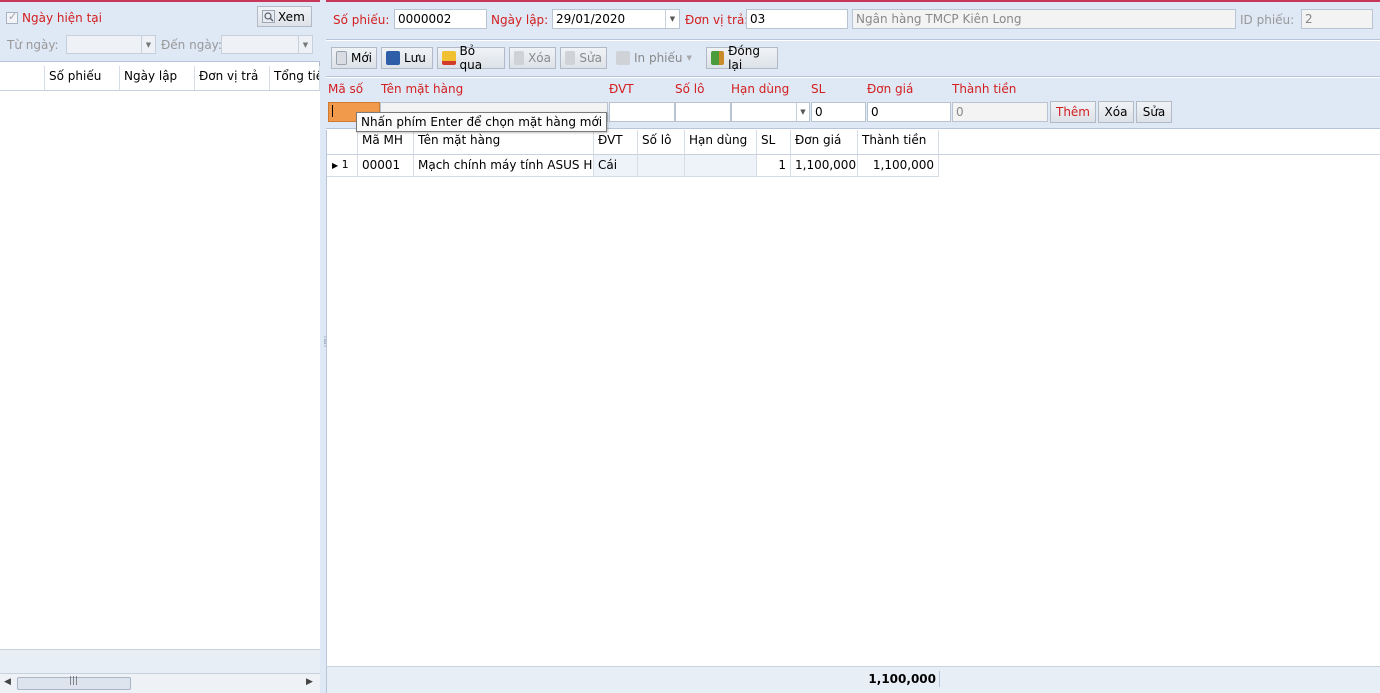 Image resolution: width=1380 pixels, height=693 pixels. Describe the element at coordinates (690, 89) in the screenshot. I see `lot-label: Số lô` at that location.